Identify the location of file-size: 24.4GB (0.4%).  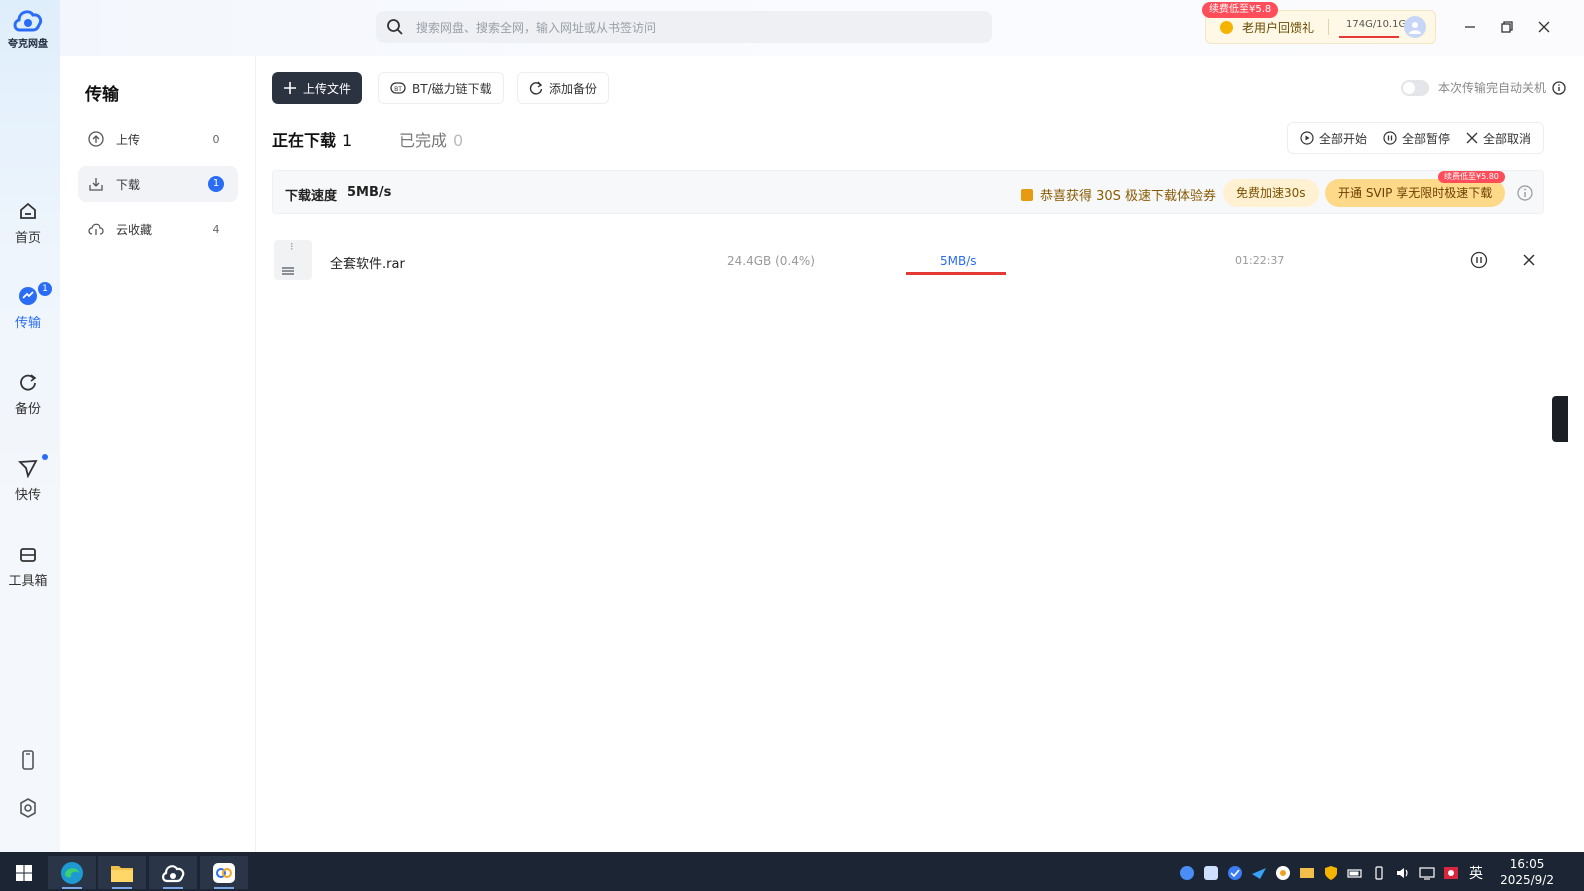
(771, 261).